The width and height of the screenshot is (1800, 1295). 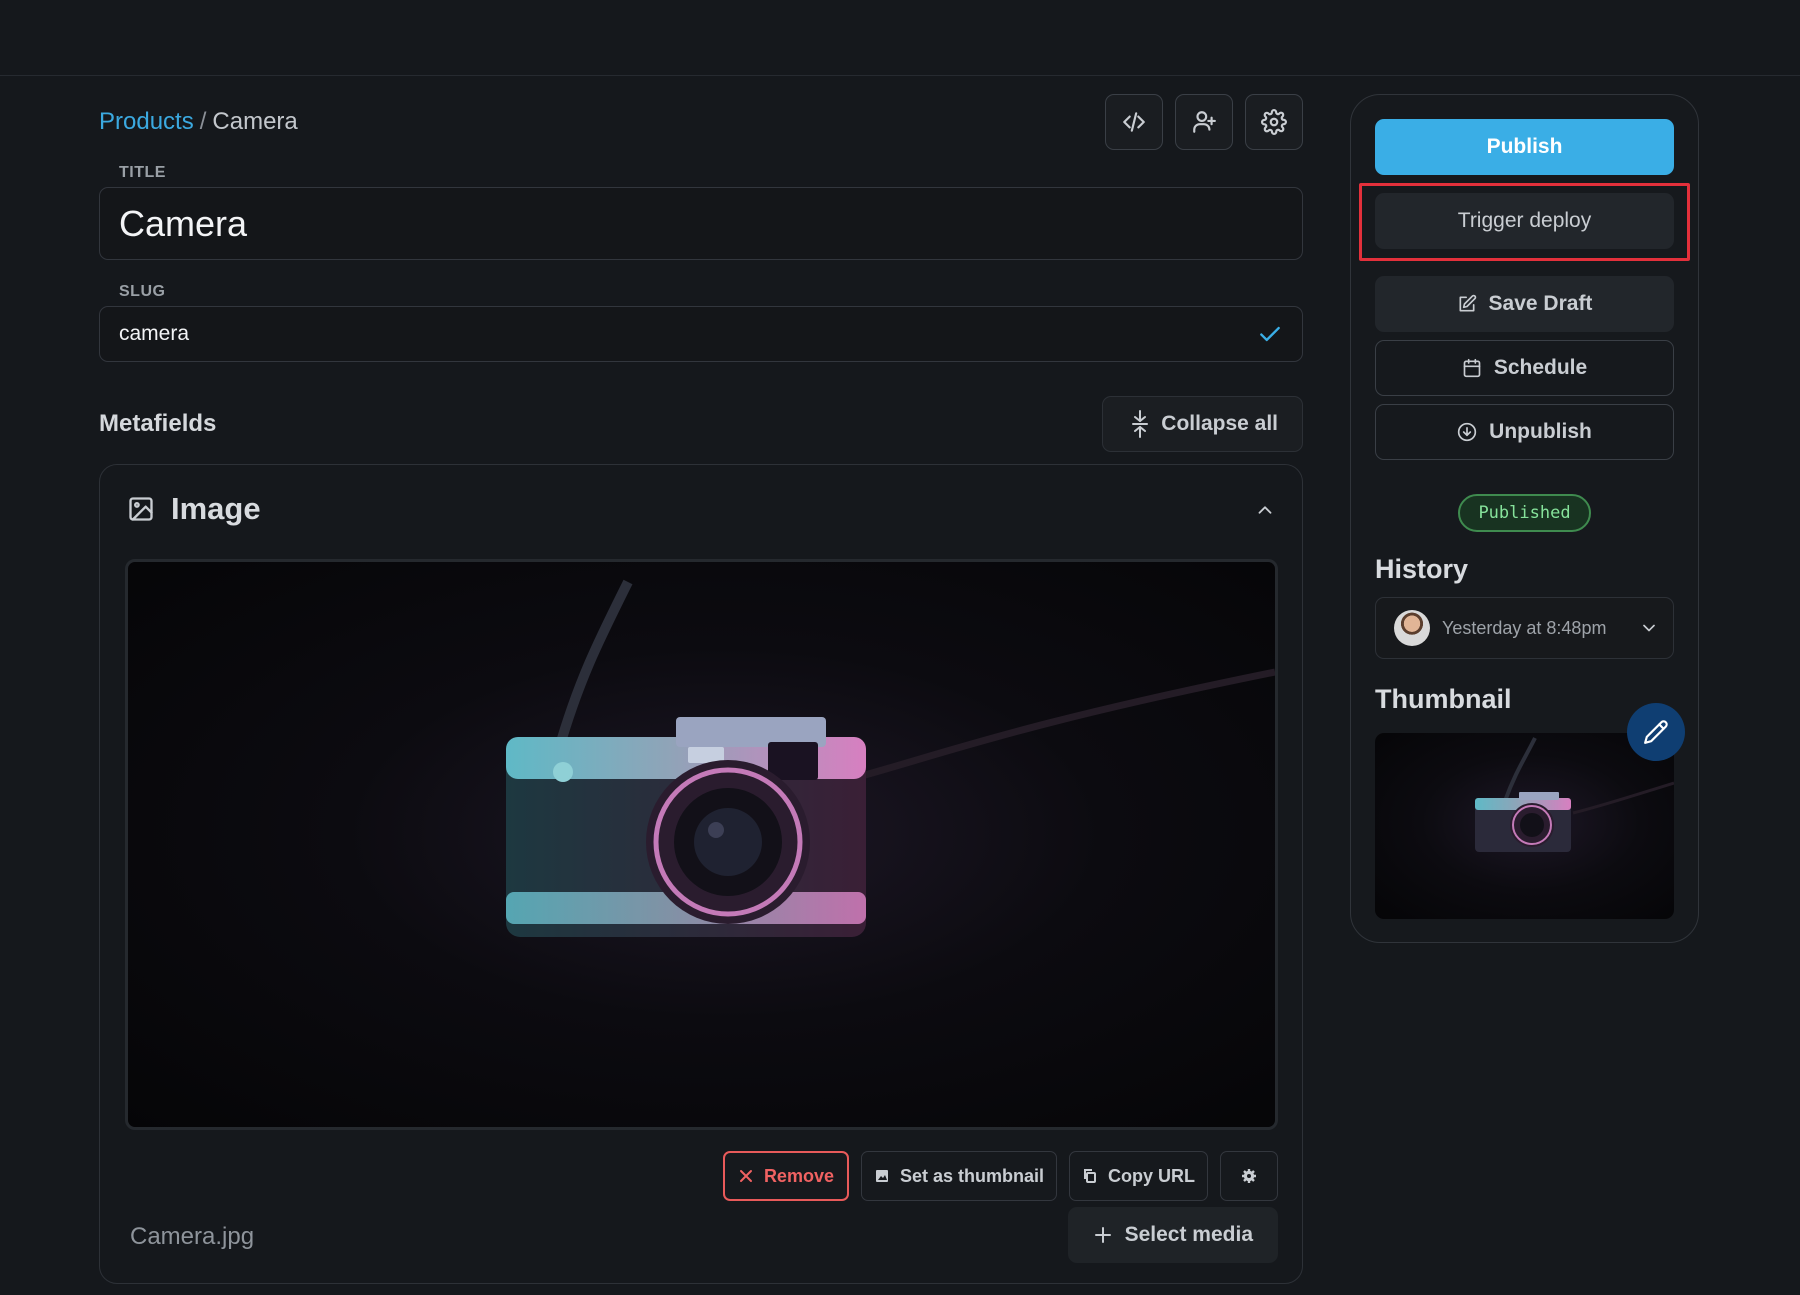 What do you see at coordinates (154, 333) in the screenshot?
I see `slug-input-value: camera` at bounding box center [154, 333].